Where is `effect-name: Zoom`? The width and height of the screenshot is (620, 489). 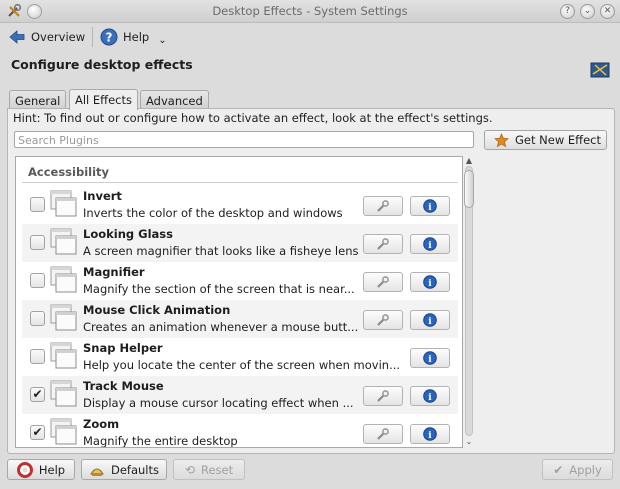
effect-name: Zoom is located at coordinates (101, 424).